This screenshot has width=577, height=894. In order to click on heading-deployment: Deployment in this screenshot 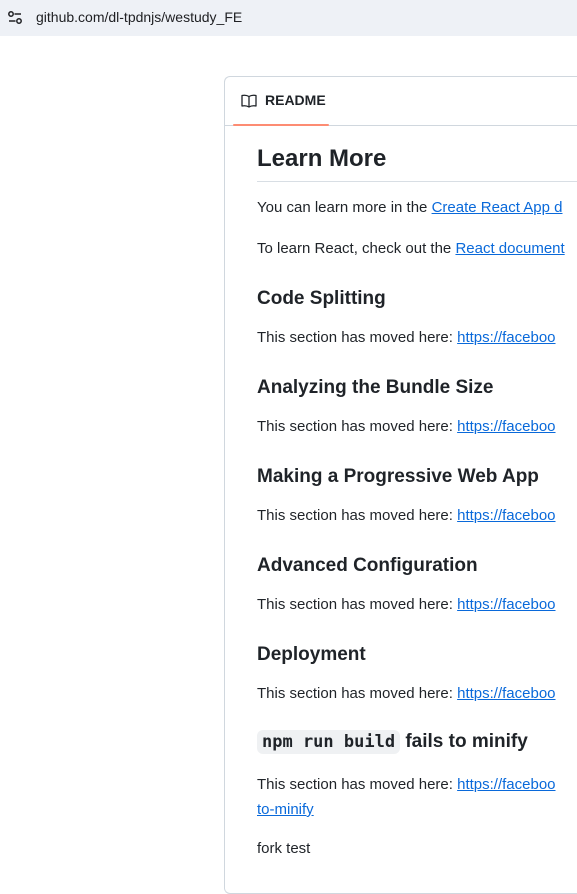, I will do `click(311, 654)`.